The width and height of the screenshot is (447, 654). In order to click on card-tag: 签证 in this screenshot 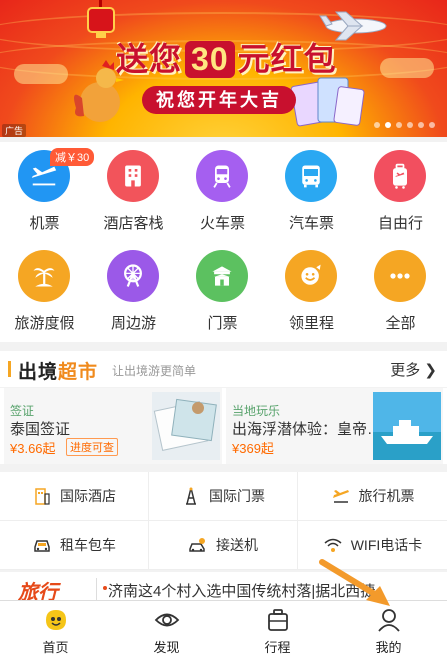, I will do `click(22, 411)`.